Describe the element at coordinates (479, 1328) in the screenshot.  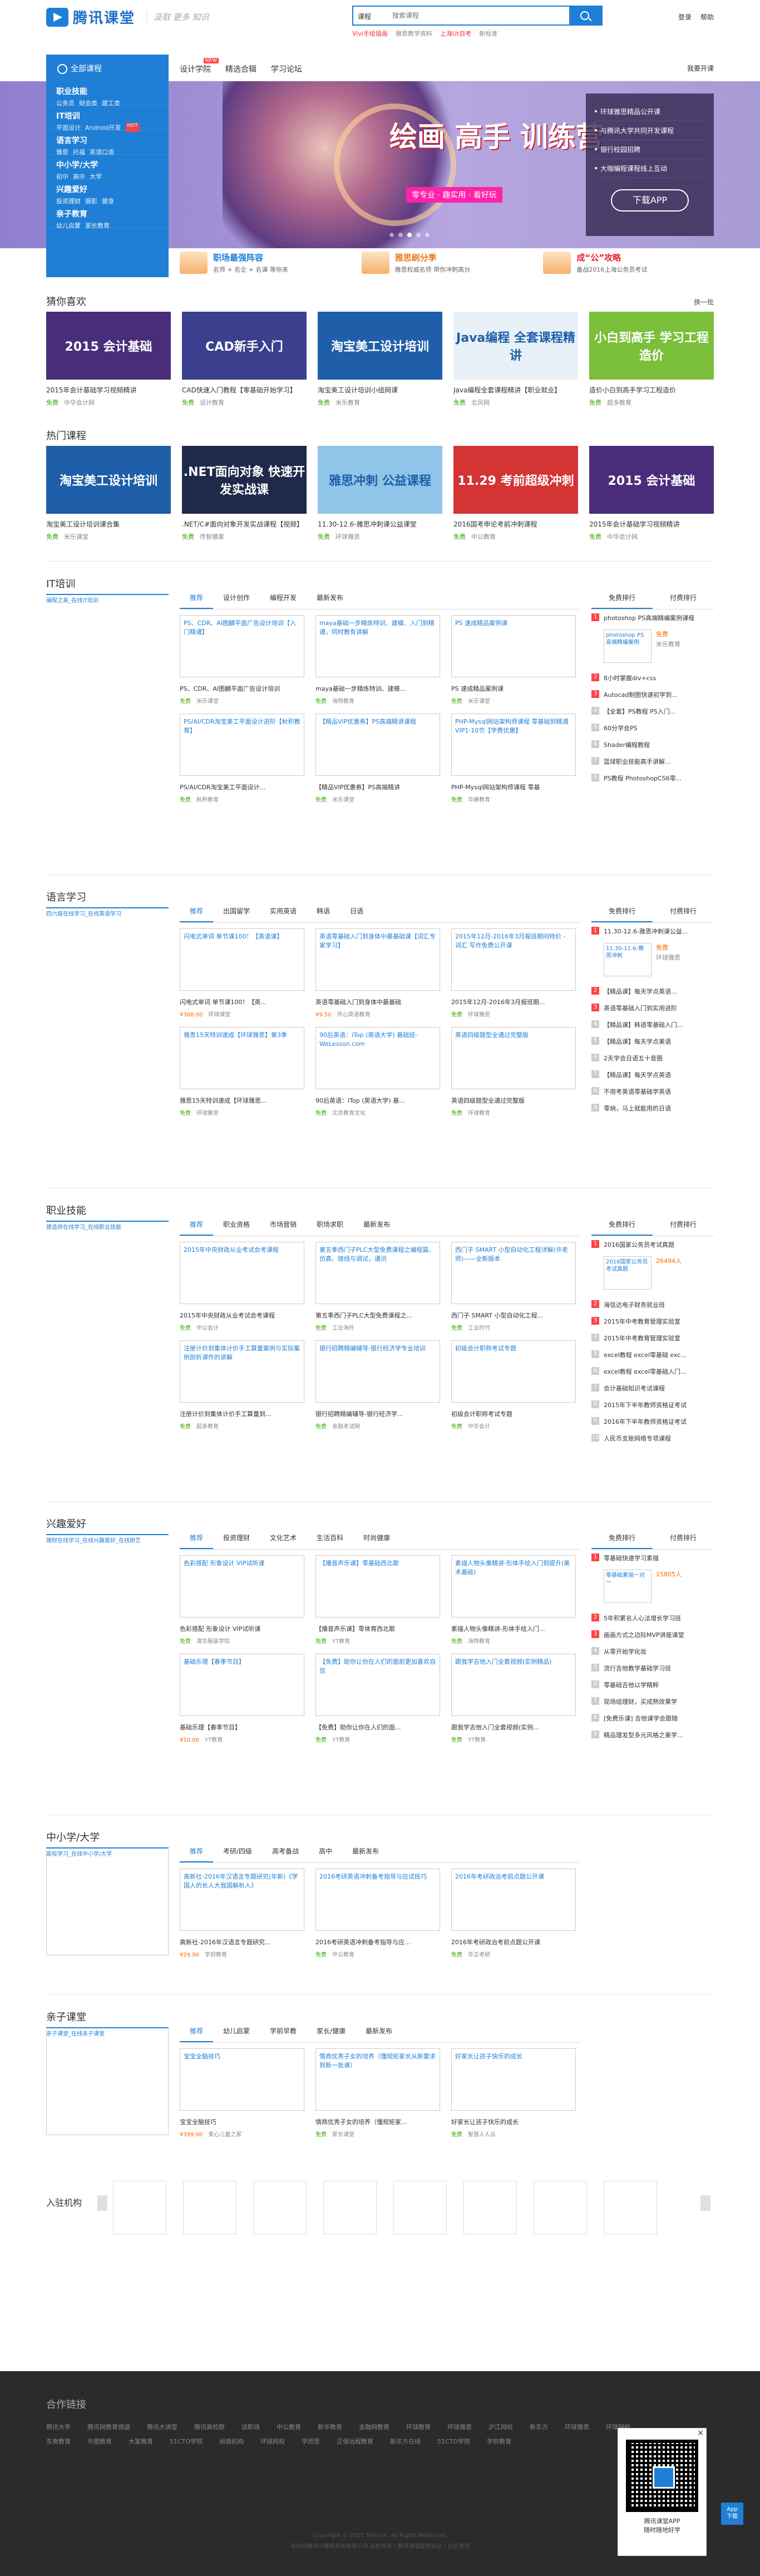
I see `course-org: 工业时代` at that location.